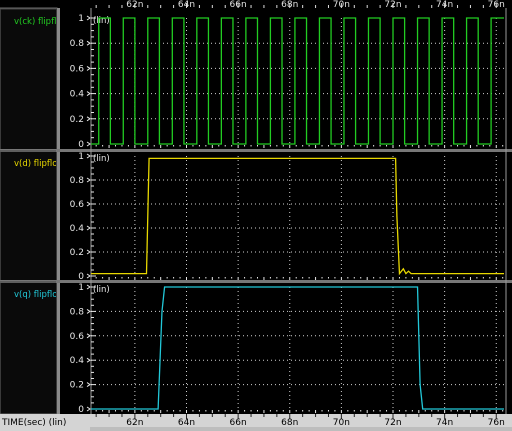 The image size is (512, 431). I want to click on bottom-tick-label: 76n, so click(496, 423).